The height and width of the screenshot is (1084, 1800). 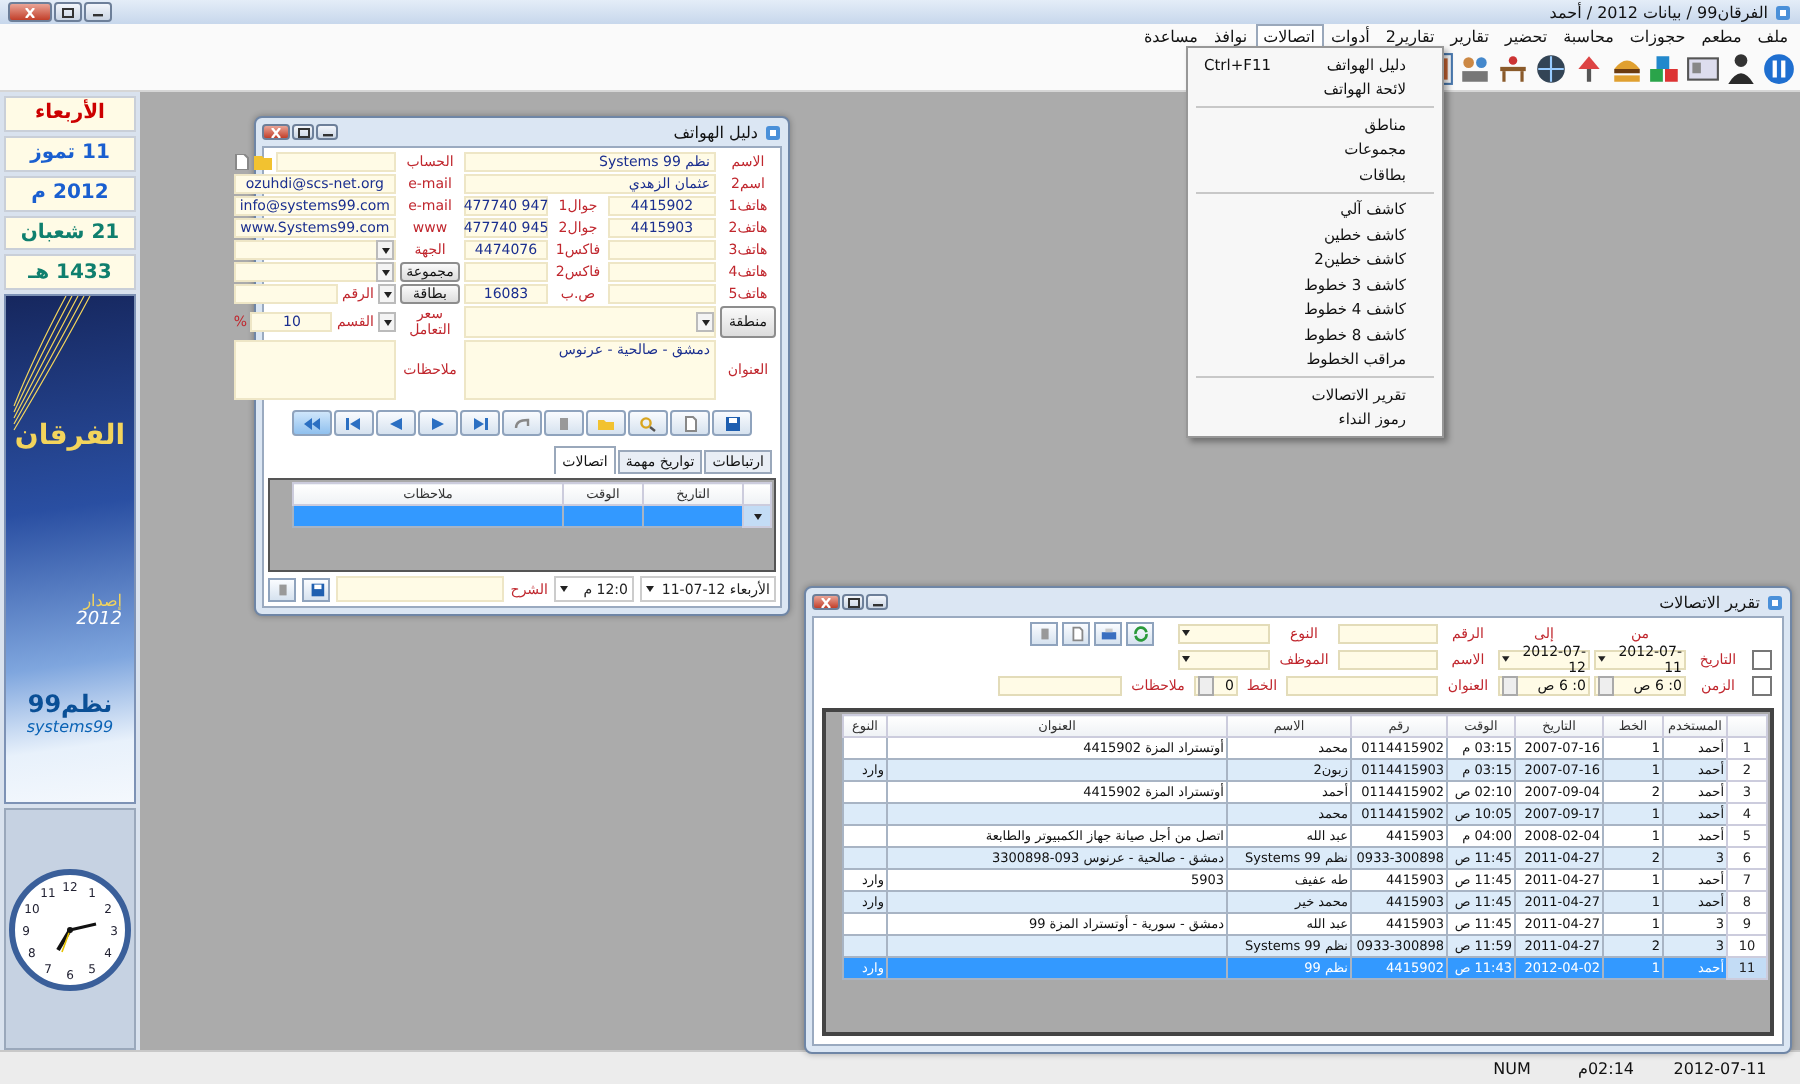 I want to click on menu-item: نوافذ, so click(x=1230, y=36).